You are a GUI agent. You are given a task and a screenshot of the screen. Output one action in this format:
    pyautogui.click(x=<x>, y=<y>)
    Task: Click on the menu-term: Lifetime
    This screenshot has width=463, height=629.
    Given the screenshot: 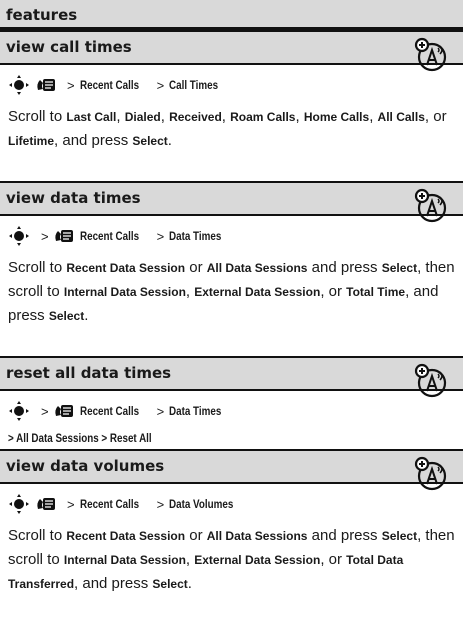 What is the action you would take?
    pyautogui.click(x=31, y=141)
    